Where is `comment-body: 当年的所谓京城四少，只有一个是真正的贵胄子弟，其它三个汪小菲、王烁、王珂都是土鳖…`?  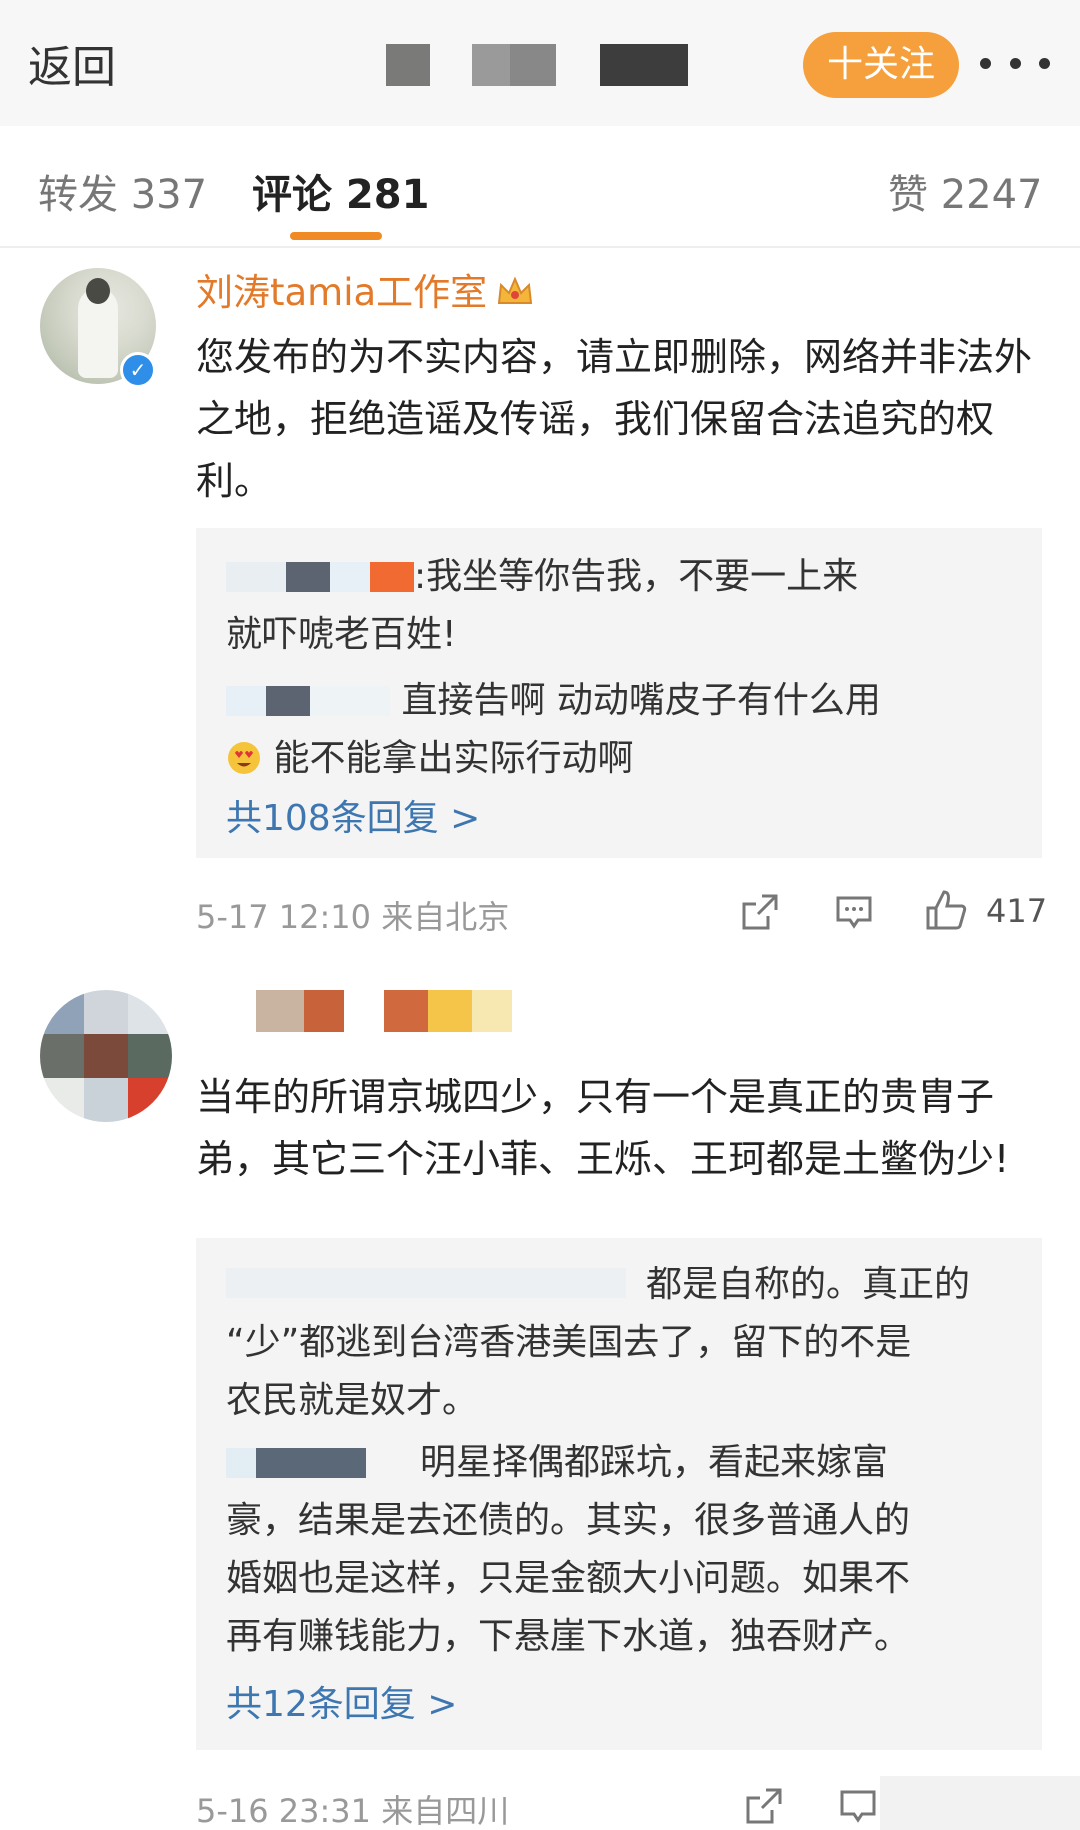
comment-body: 当年的所谓京城四少，只有一个是真正的贵胄子弟，其它三个汪小菲、王烁、王珂都是土鳖… is located at coordinates (603, 1128).